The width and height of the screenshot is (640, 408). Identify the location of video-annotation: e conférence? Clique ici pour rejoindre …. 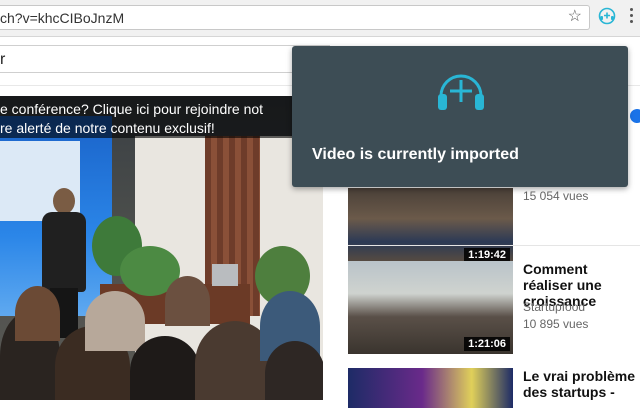
(161, 117).